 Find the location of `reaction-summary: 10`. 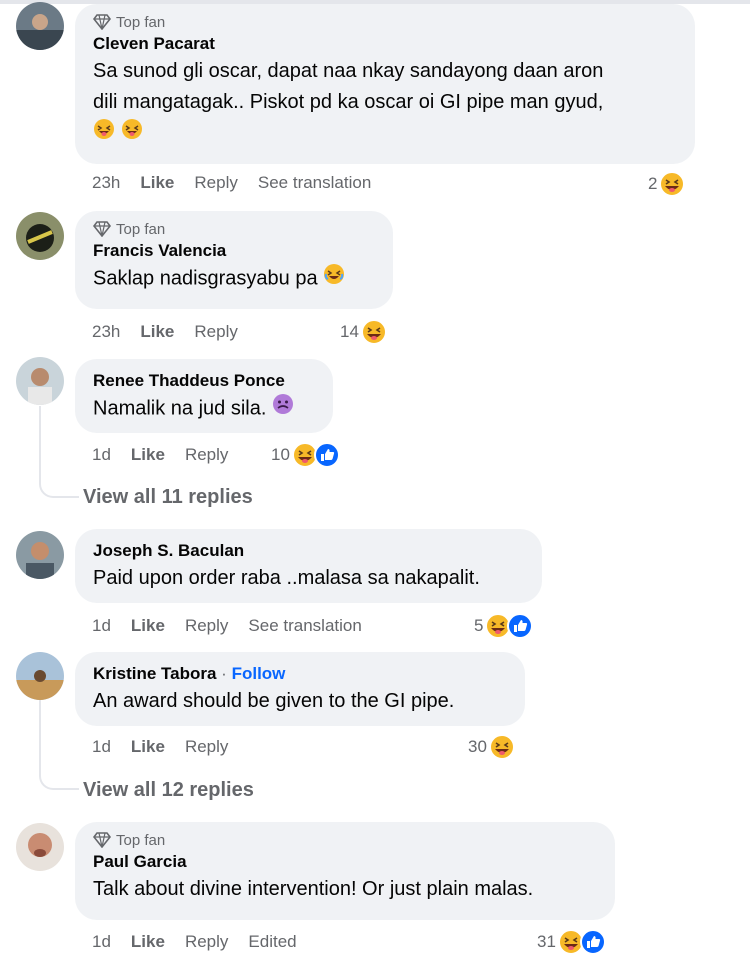

reaction-summary: 10 is located at coordinates (305, 455).